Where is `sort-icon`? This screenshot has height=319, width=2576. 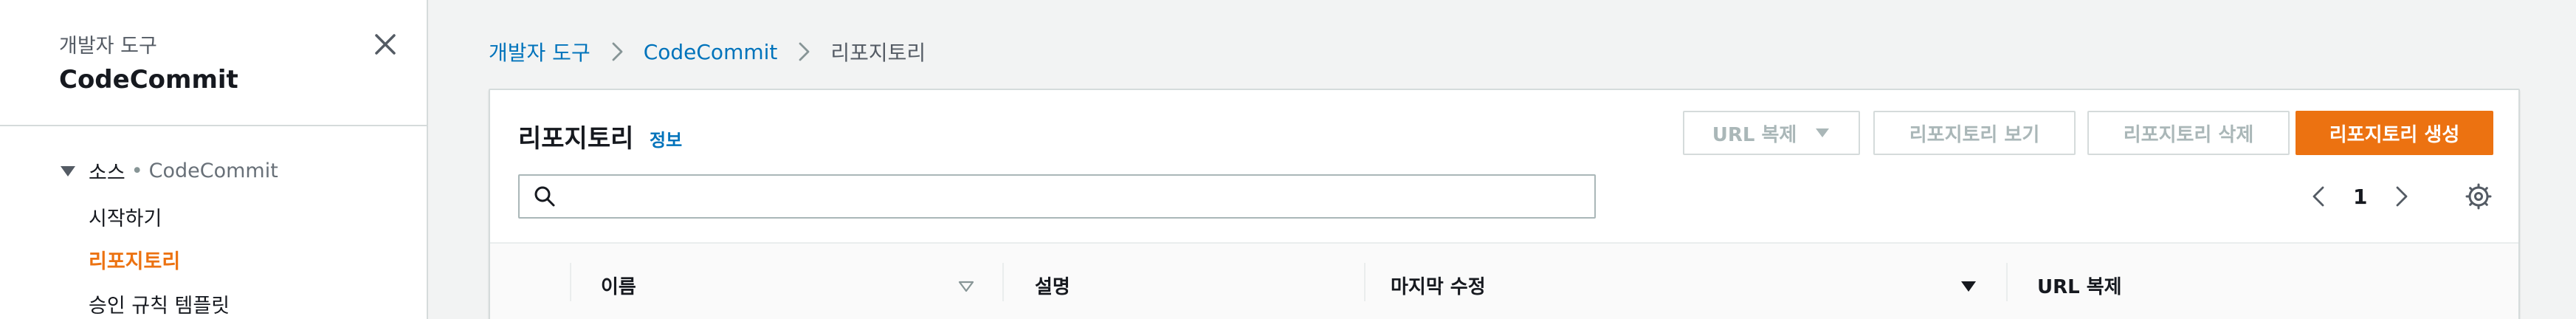
sort-icon is located at coordinates (966, 285).